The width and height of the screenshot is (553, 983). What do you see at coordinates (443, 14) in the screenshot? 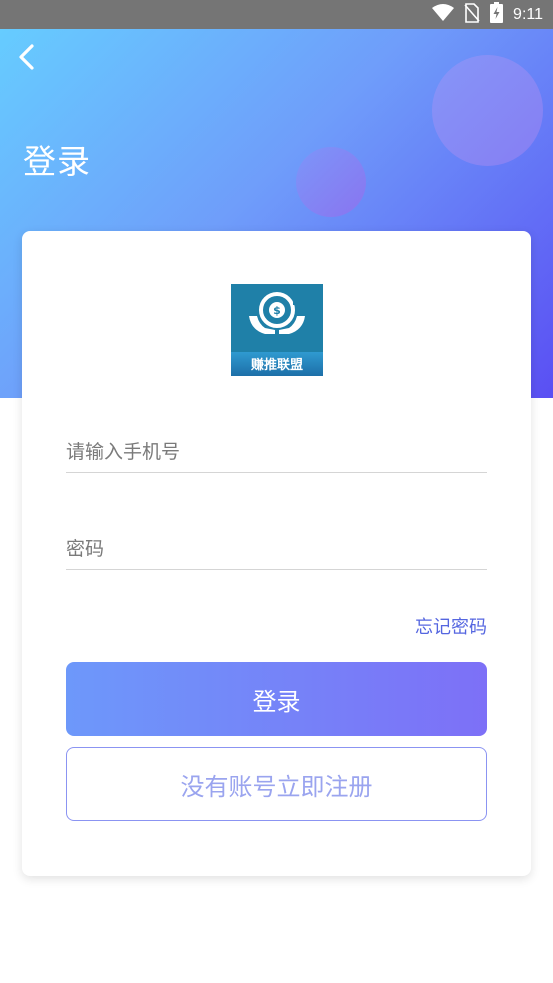
I see `wifi-icon` at bounding box center [443, 14].